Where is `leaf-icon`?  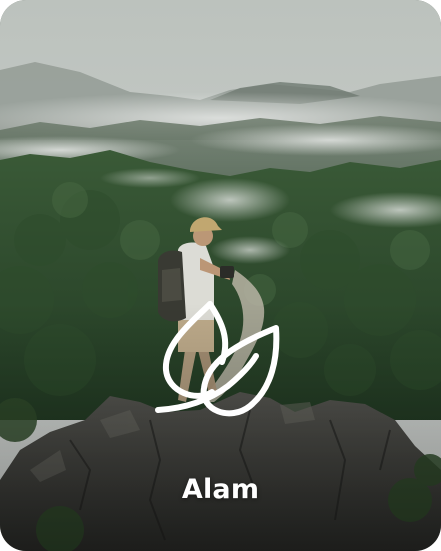
leaf-icon is located at coordinates (221, 365).